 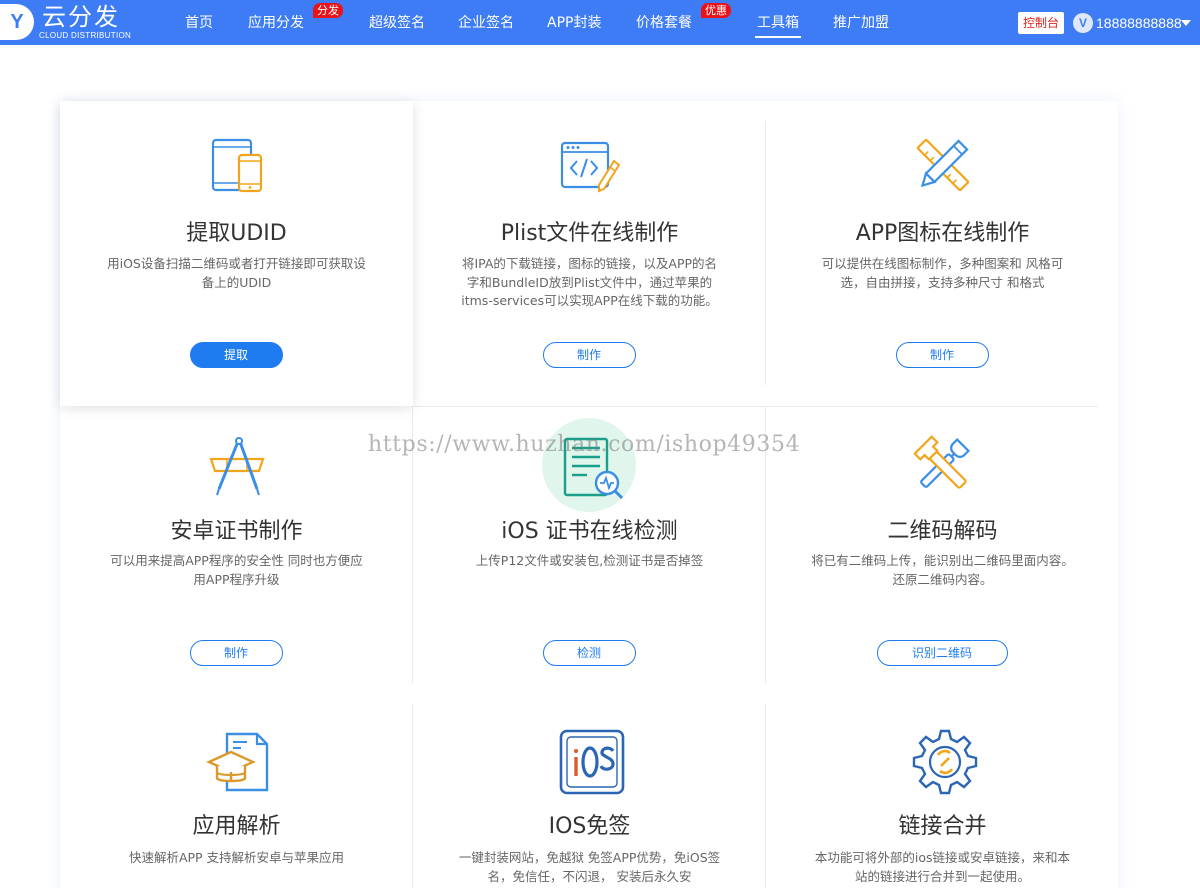 What do you see at coordinates (589, 653) in the screenshot?
I see `check-cert-button: 检测` at bounding box center [589, 653].